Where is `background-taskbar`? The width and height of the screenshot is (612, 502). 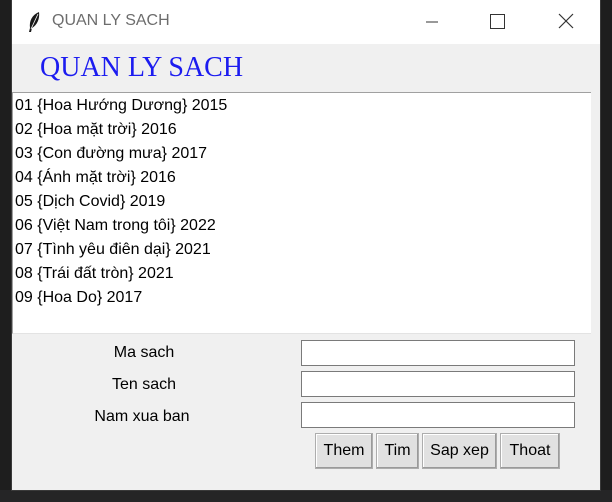 background-taskbar is located at coordinates (306, 496).